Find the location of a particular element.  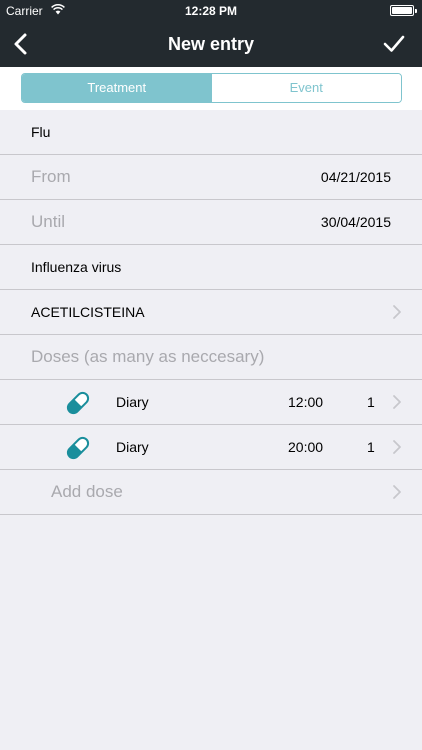

from-date-field: From 04/21/2015 is located at coordinates (211, 177).